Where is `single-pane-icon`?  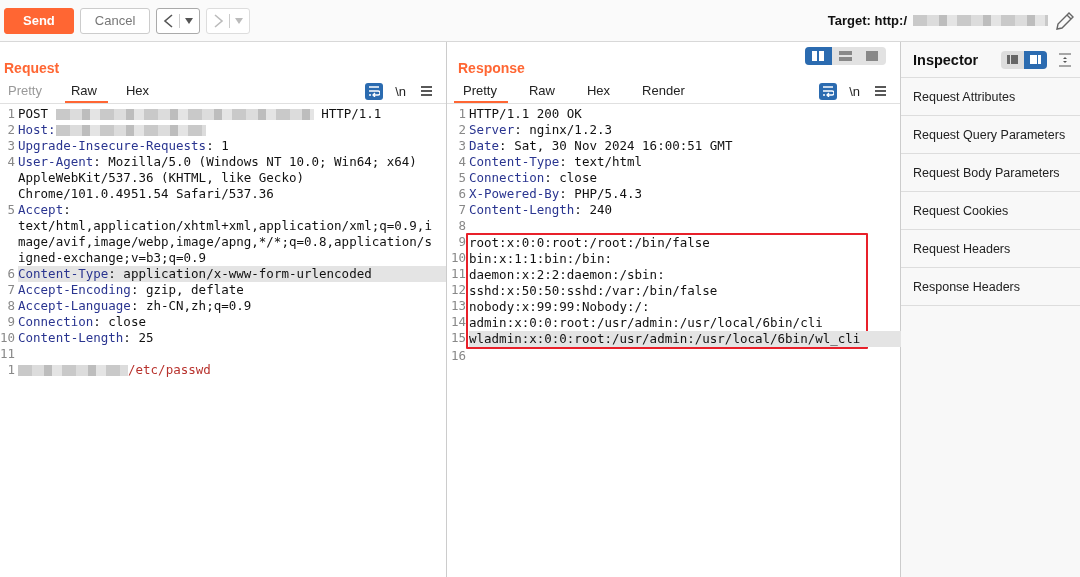 single-pane-icon is located at coordinates (872, 56).